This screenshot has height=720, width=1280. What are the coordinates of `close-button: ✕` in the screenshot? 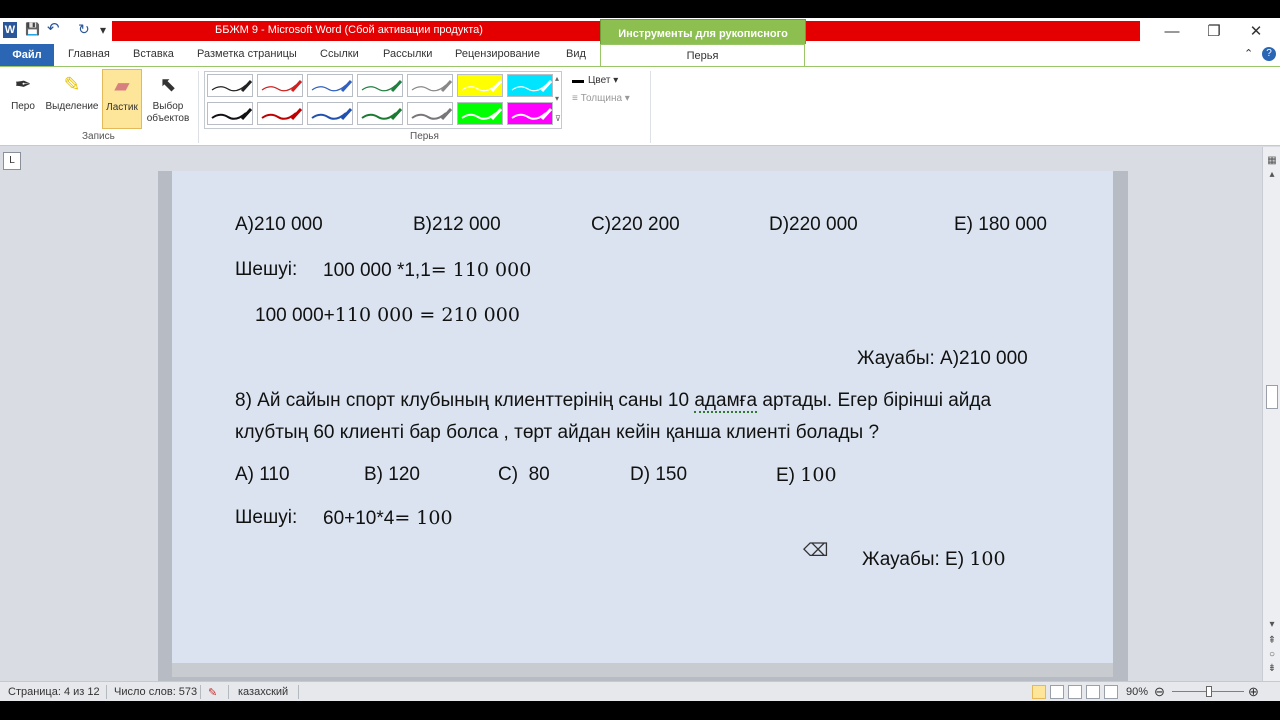 It's located at (1256, 32).